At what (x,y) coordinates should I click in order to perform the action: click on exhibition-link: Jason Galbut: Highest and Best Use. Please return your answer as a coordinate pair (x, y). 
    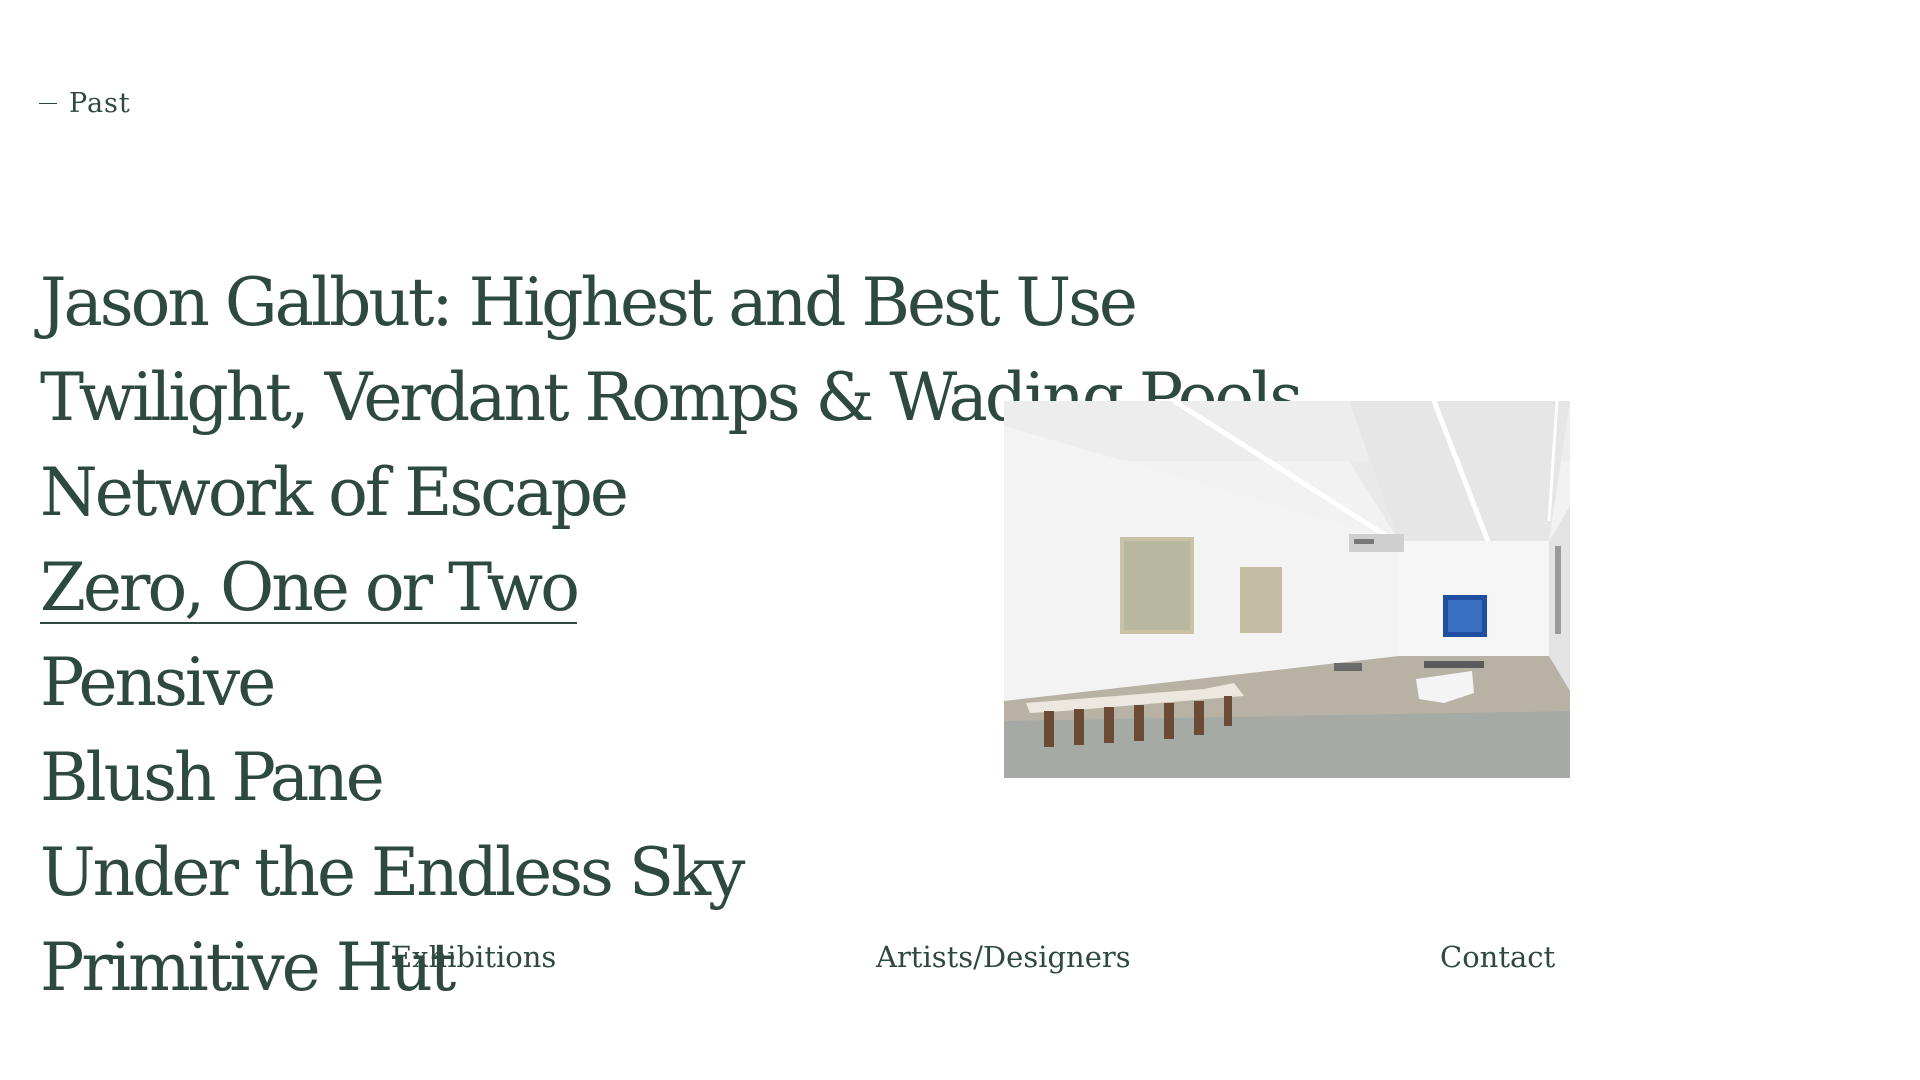
    Looking at the image, I should click on (670, 302).